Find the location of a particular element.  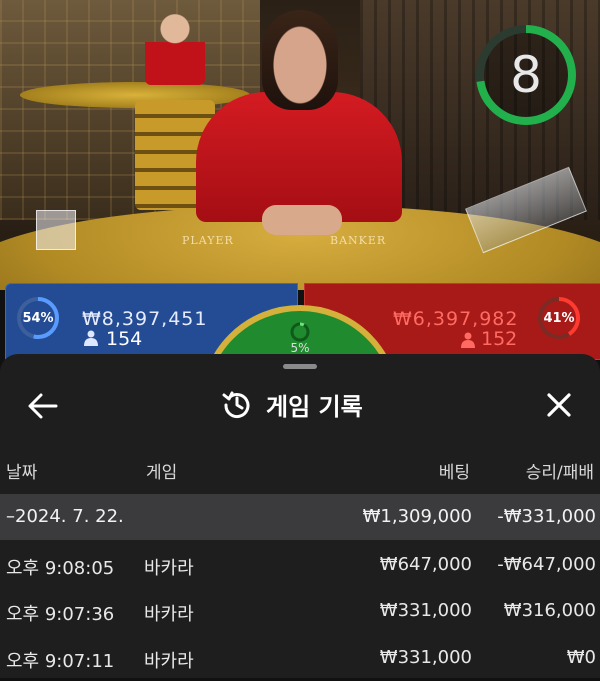

date-group-row: –2024. 7. 22. ₩1,309,000 -₩331,000 is located at coordinates (300, 517).